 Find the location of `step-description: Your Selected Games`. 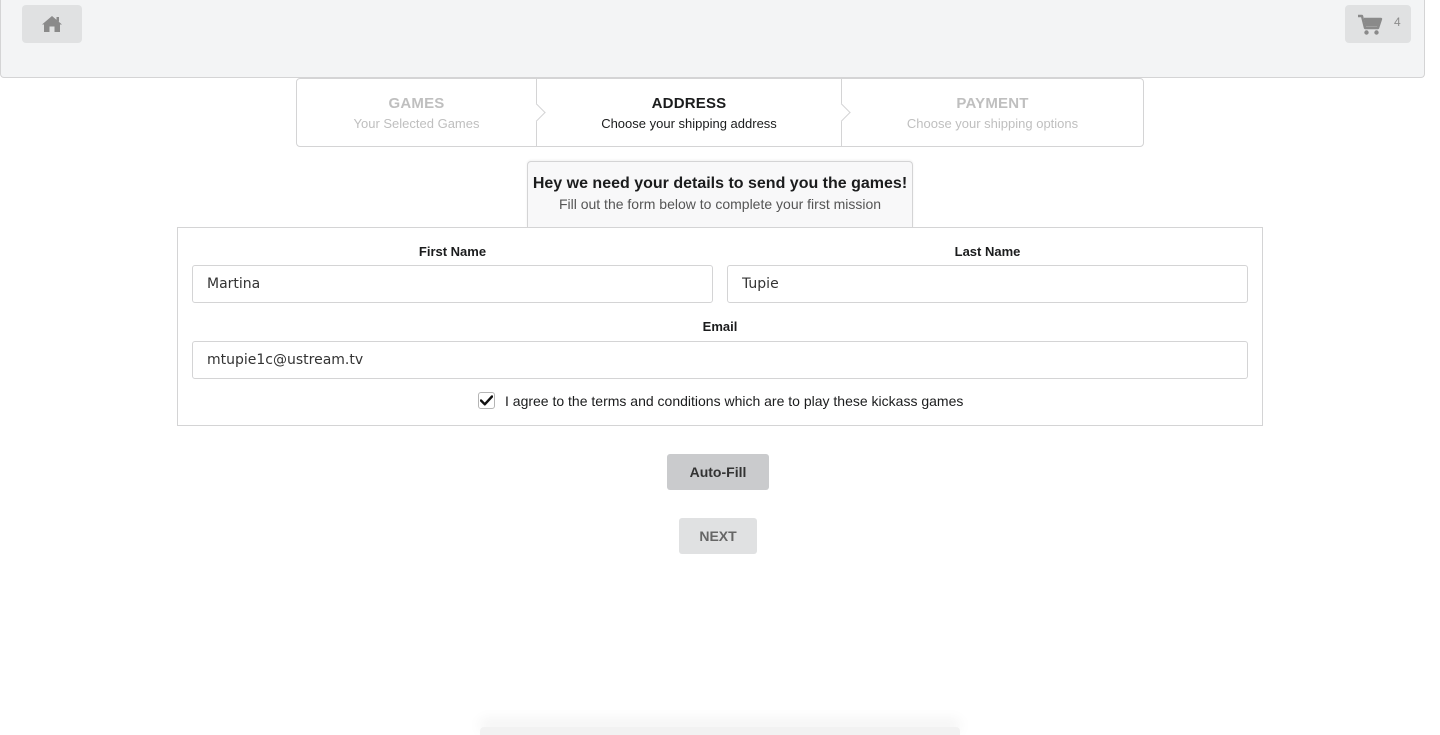

step-description: Your Selected Games is located at coordinates (416, 123).